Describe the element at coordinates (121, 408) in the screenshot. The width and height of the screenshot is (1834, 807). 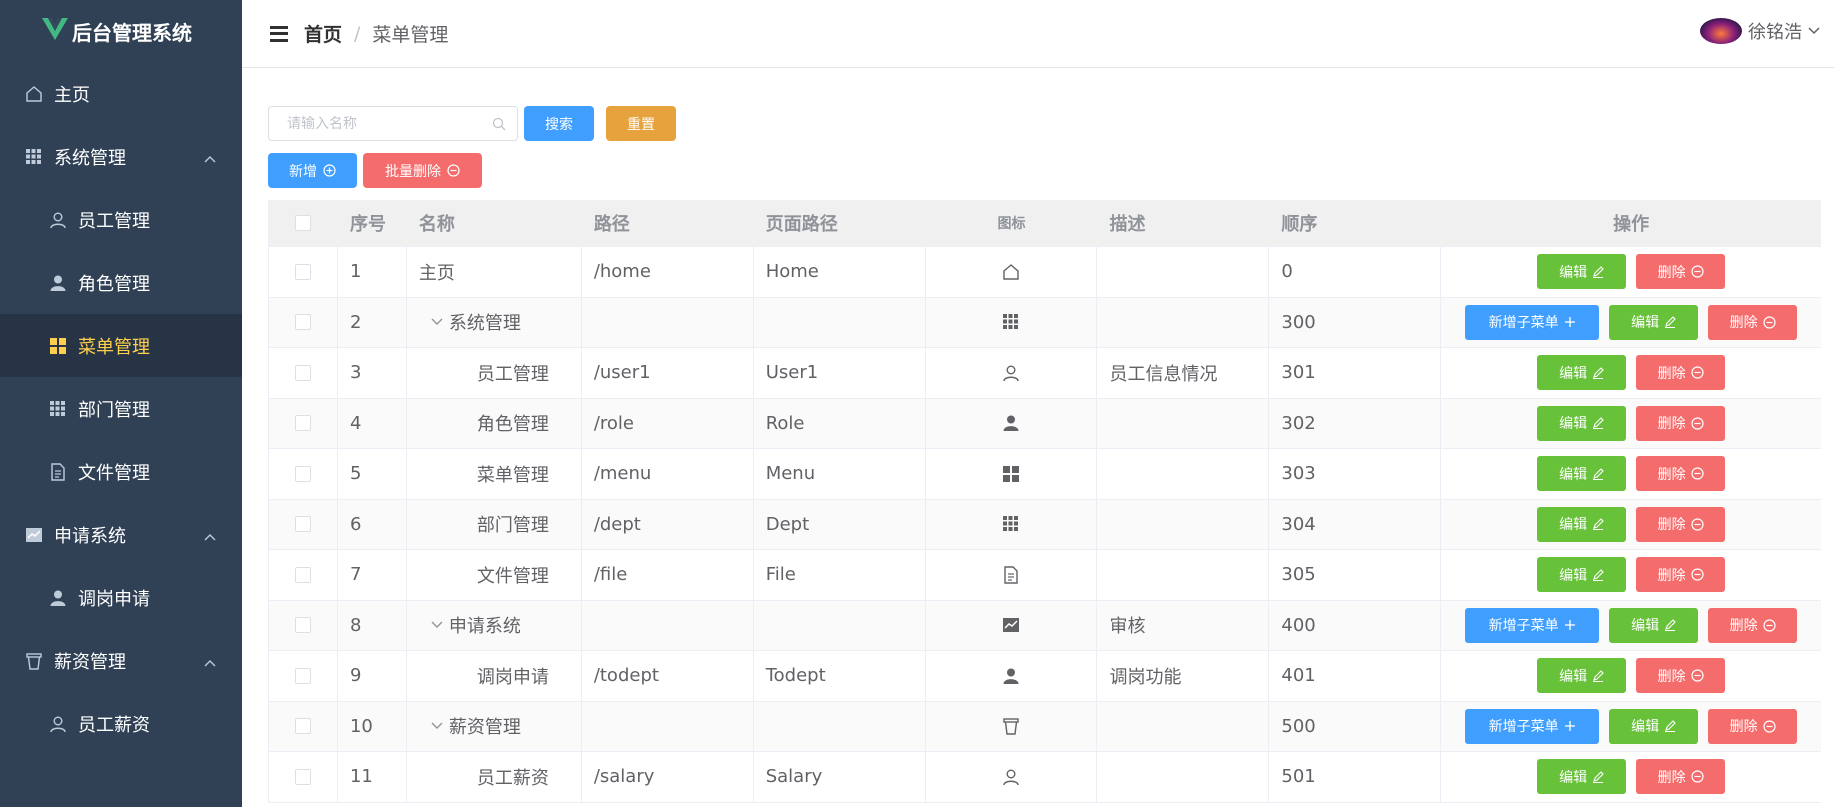
I see `sidebar-item-5: 部门管理` at that location.